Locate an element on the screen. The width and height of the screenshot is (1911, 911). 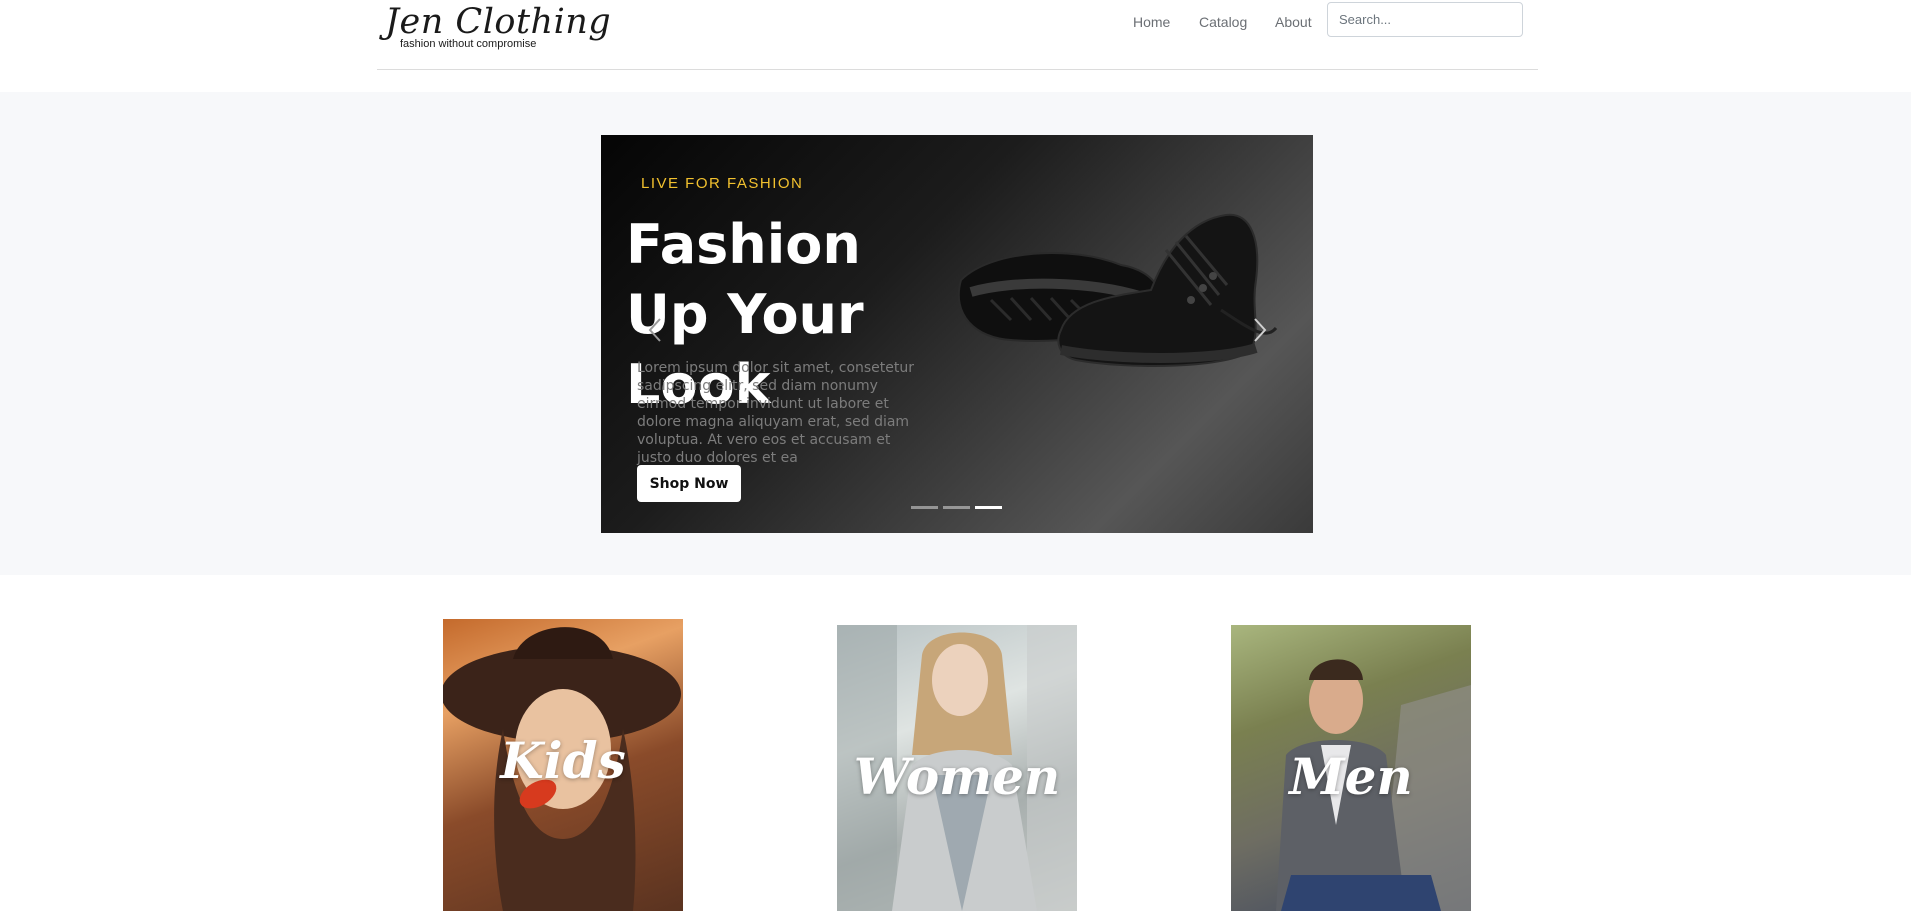
logo-tagline: fashion without compromise is located at coordinates (468, 44).